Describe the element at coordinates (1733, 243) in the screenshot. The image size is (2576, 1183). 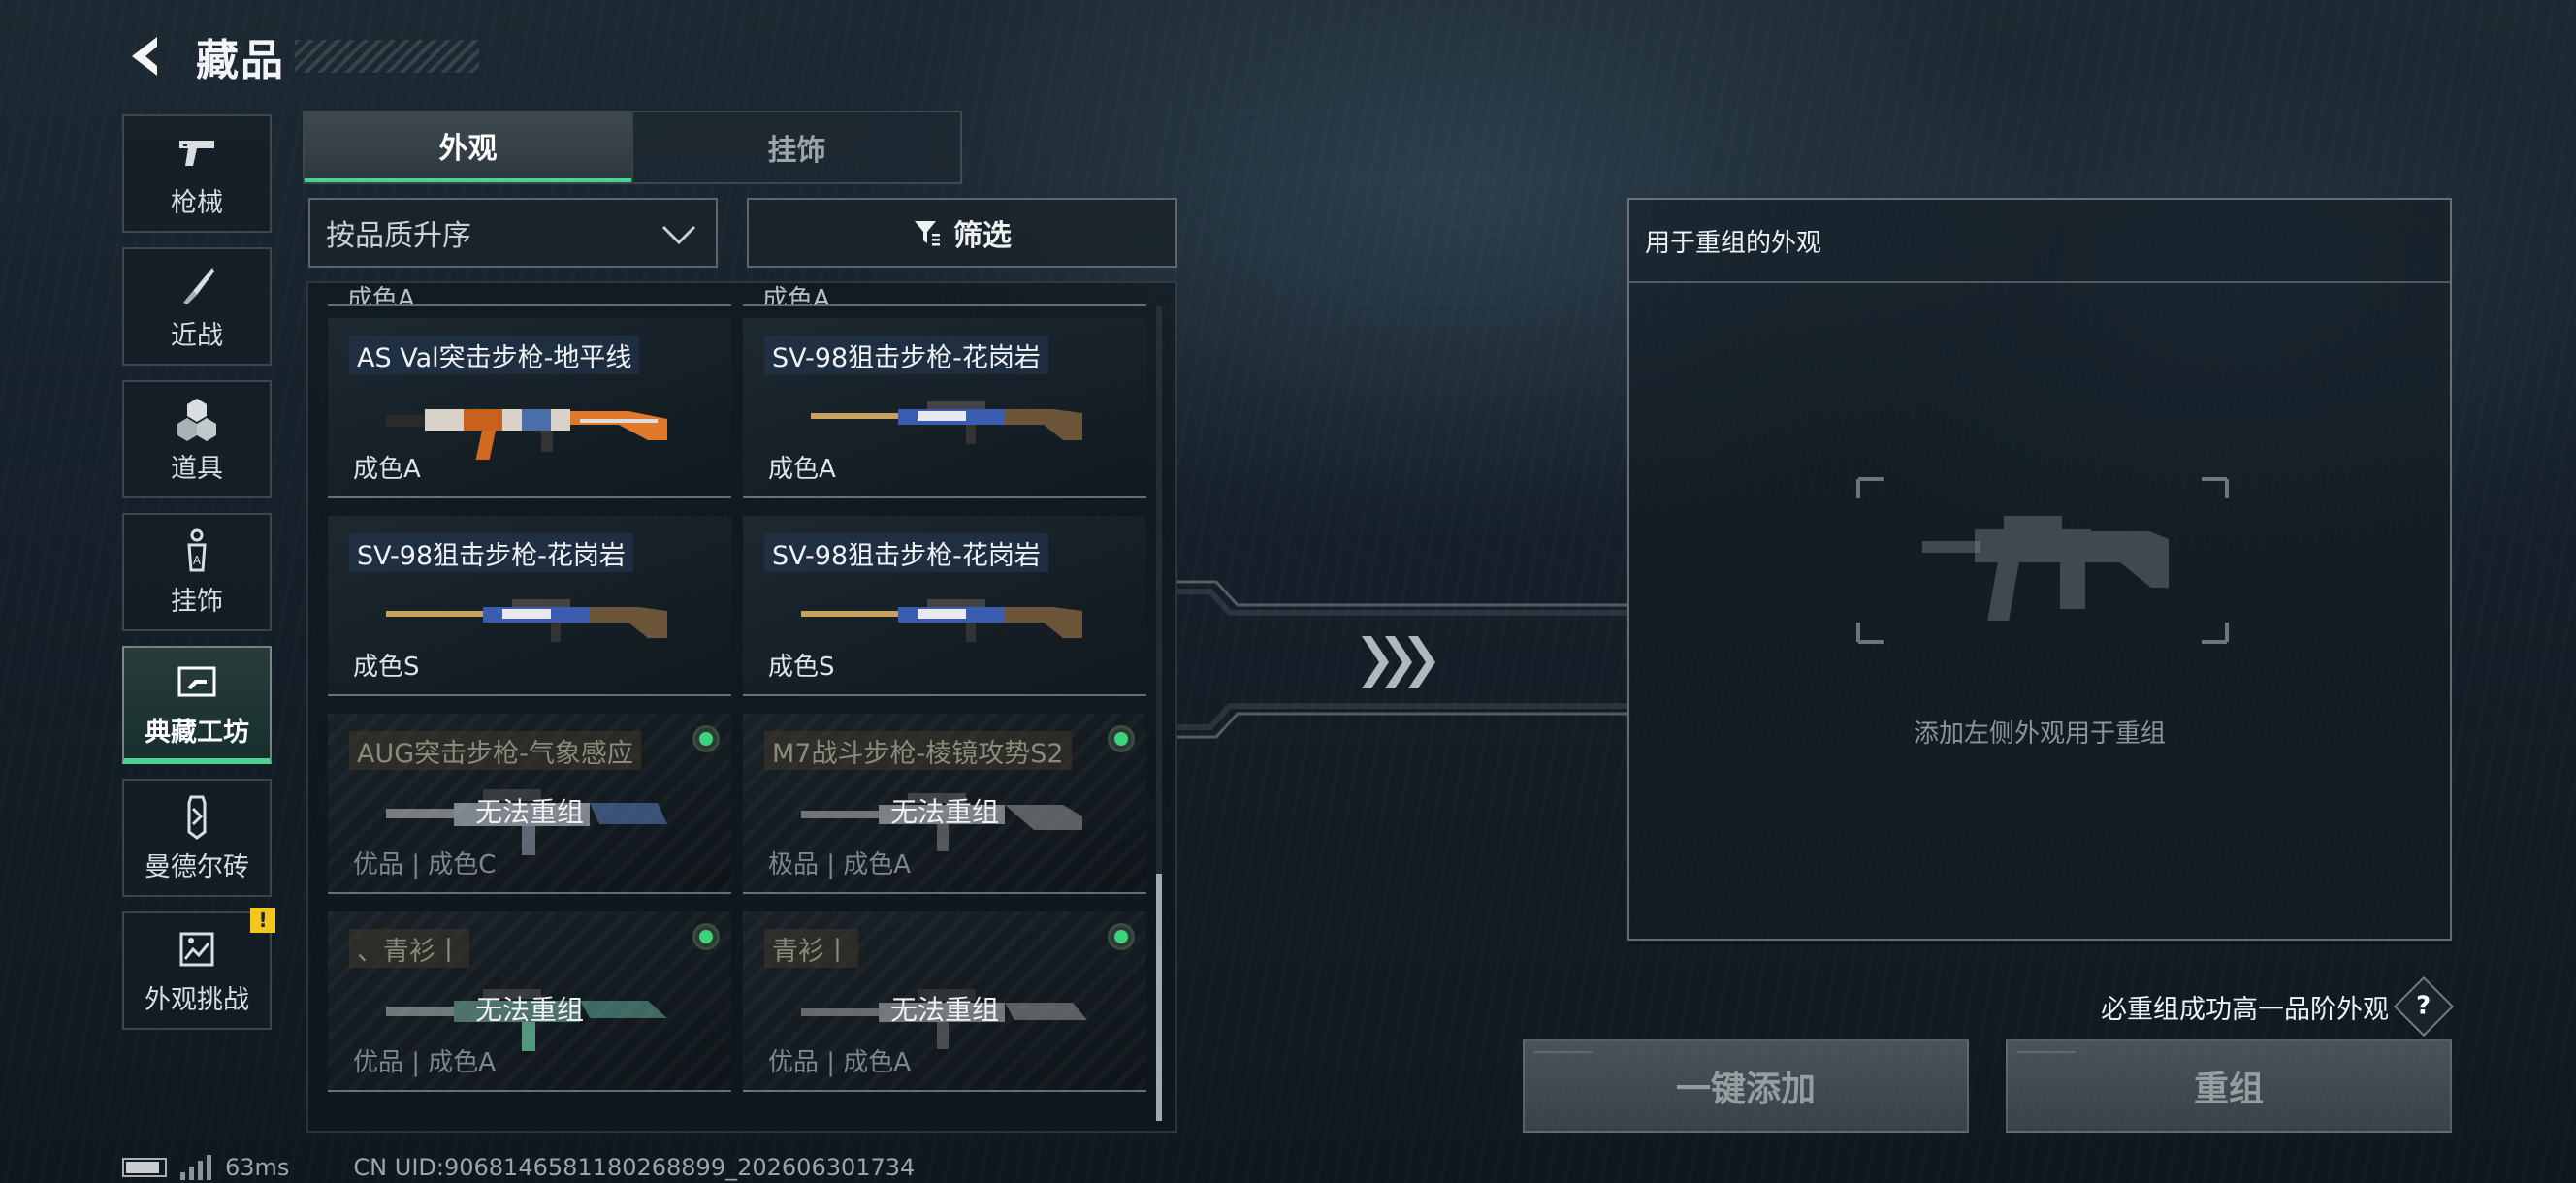
I see `recombine-panel-title: 用于重组的外观` at that location.